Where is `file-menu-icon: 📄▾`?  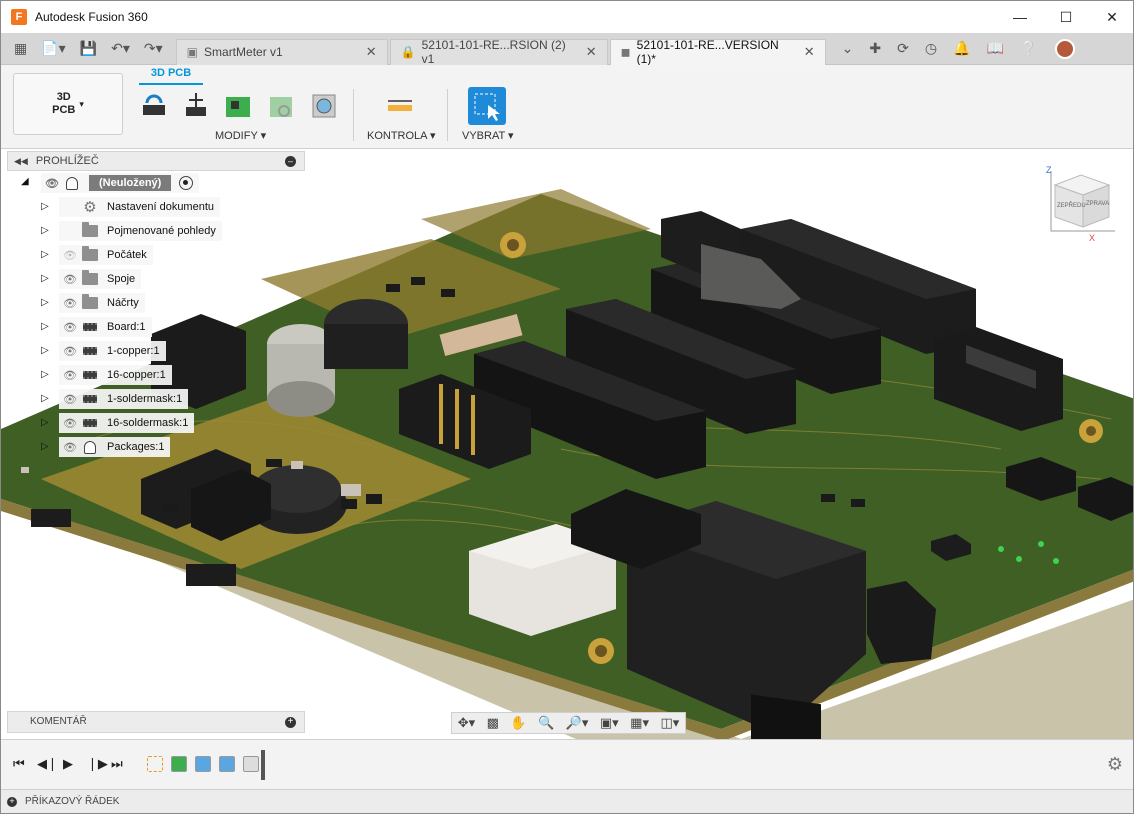
file-menu-icon: 📄▾ is located at coordinates (53, 48).